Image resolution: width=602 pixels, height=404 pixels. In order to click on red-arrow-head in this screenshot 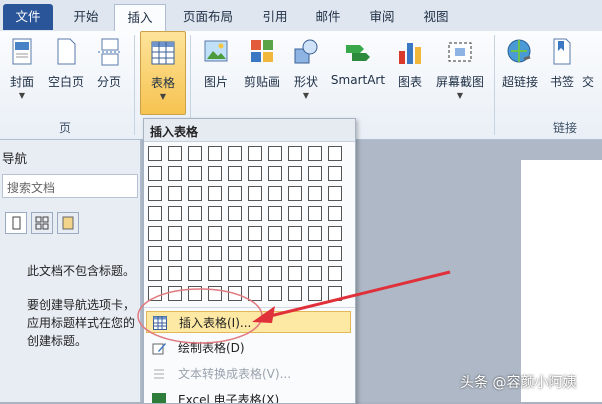, I will do `click(263, 314)`.